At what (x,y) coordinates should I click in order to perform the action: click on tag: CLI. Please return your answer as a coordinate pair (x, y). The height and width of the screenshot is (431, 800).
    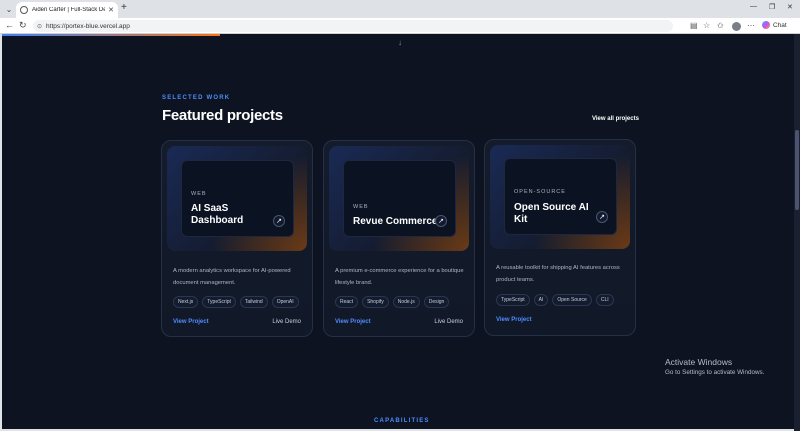
    Looking at the image, I should click on (604, 300).